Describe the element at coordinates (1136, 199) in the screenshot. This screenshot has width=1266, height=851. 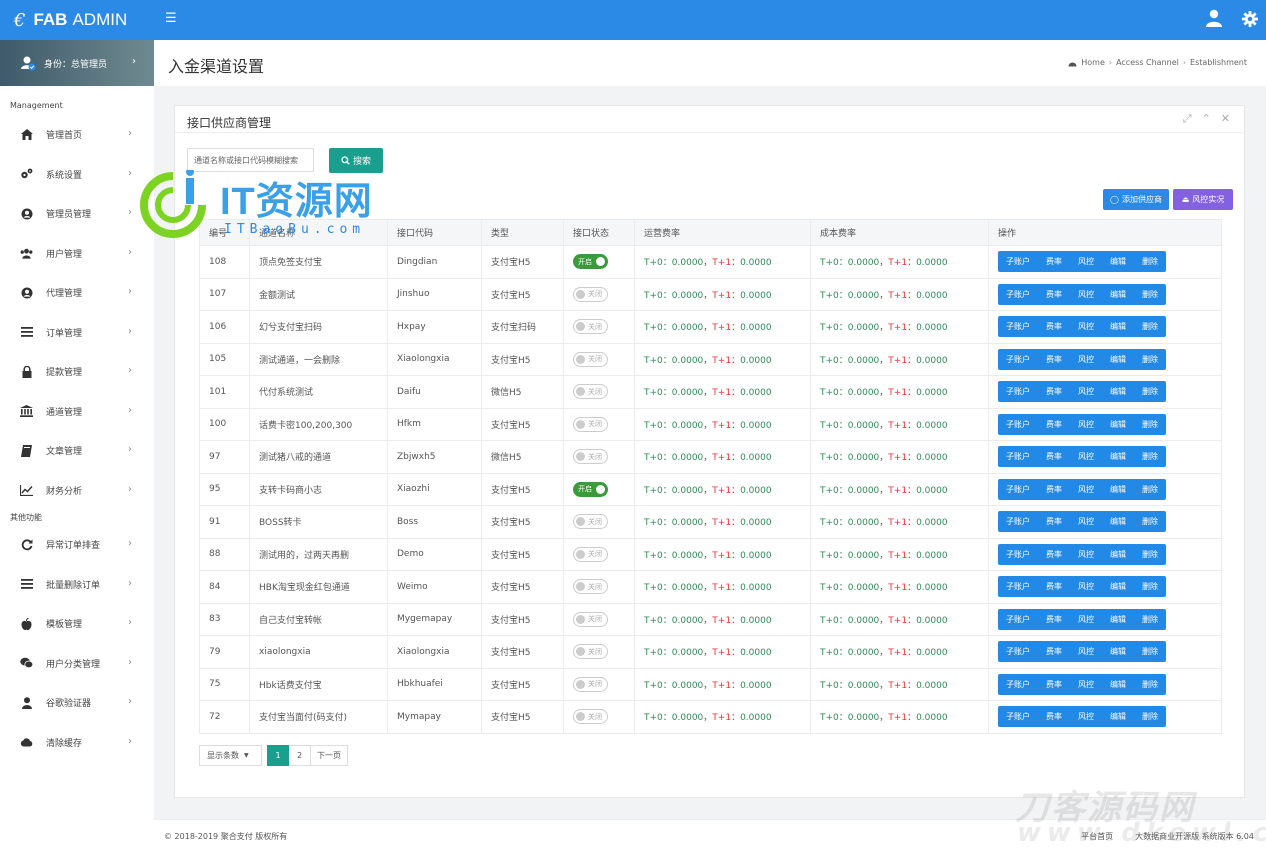
I see `add-supplier-button: ◯ 添加供应商` at that location.